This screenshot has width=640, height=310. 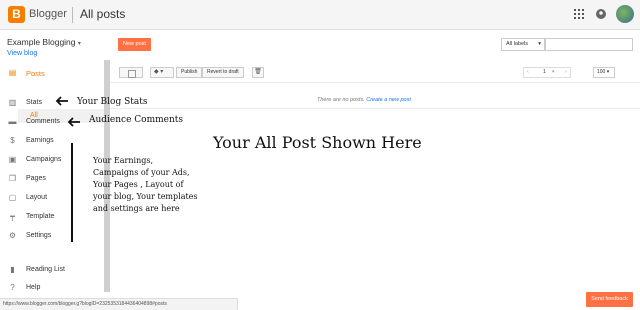 What do you see at coordinates (72, 192) in the screenshot?
I see `annotation-bracket-line` at bounding box center [72, 192].